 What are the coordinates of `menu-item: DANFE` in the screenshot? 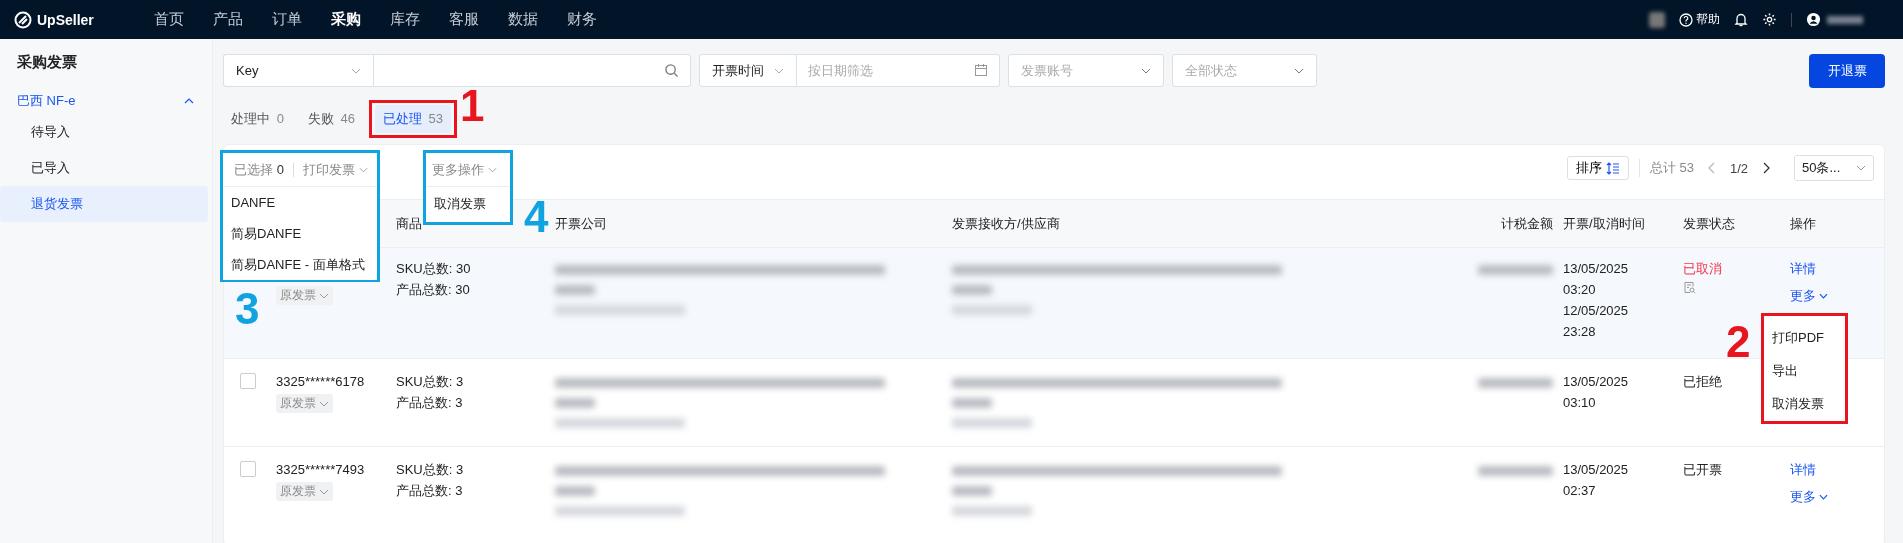 It's located at (300, 202).